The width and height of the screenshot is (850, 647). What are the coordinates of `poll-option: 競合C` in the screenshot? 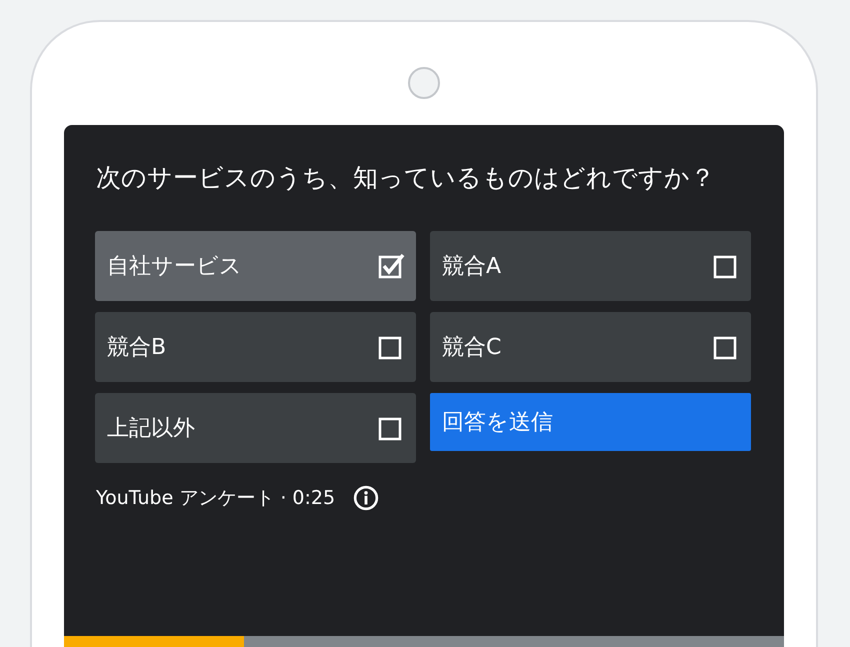 It's located at (590, 347).